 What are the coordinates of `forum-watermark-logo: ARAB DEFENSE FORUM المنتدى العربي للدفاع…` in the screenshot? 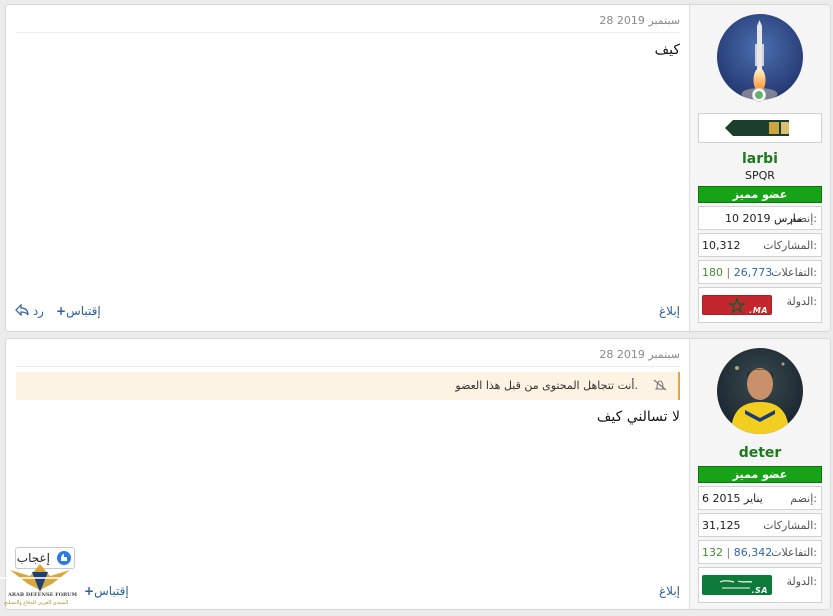 It's located at (45, 584).